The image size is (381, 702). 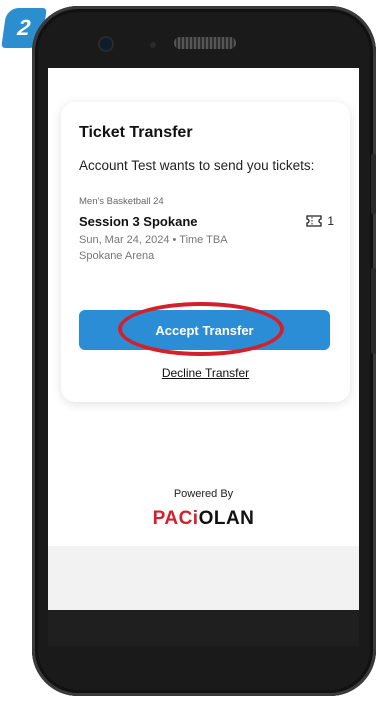 I want to click on power-button, so click(x=373, y=311).